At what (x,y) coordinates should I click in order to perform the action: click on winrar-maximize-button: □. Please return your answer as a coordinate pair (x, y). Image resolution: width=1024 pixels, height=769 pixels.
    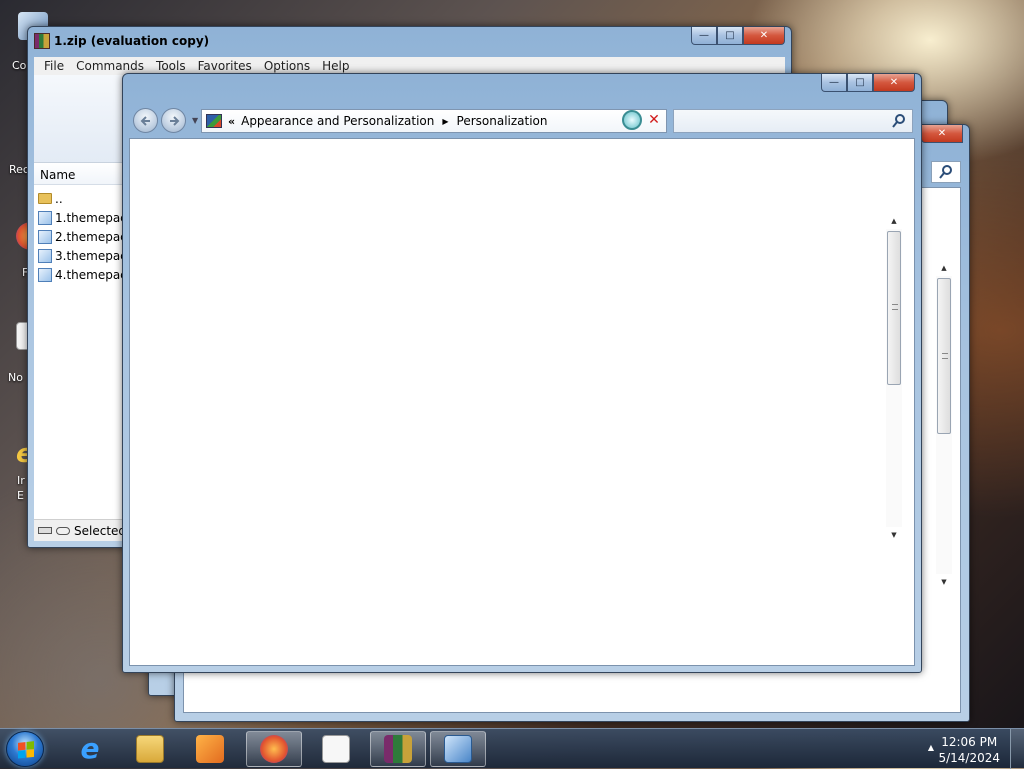
    Looking at the image, I should click on (730, 36).